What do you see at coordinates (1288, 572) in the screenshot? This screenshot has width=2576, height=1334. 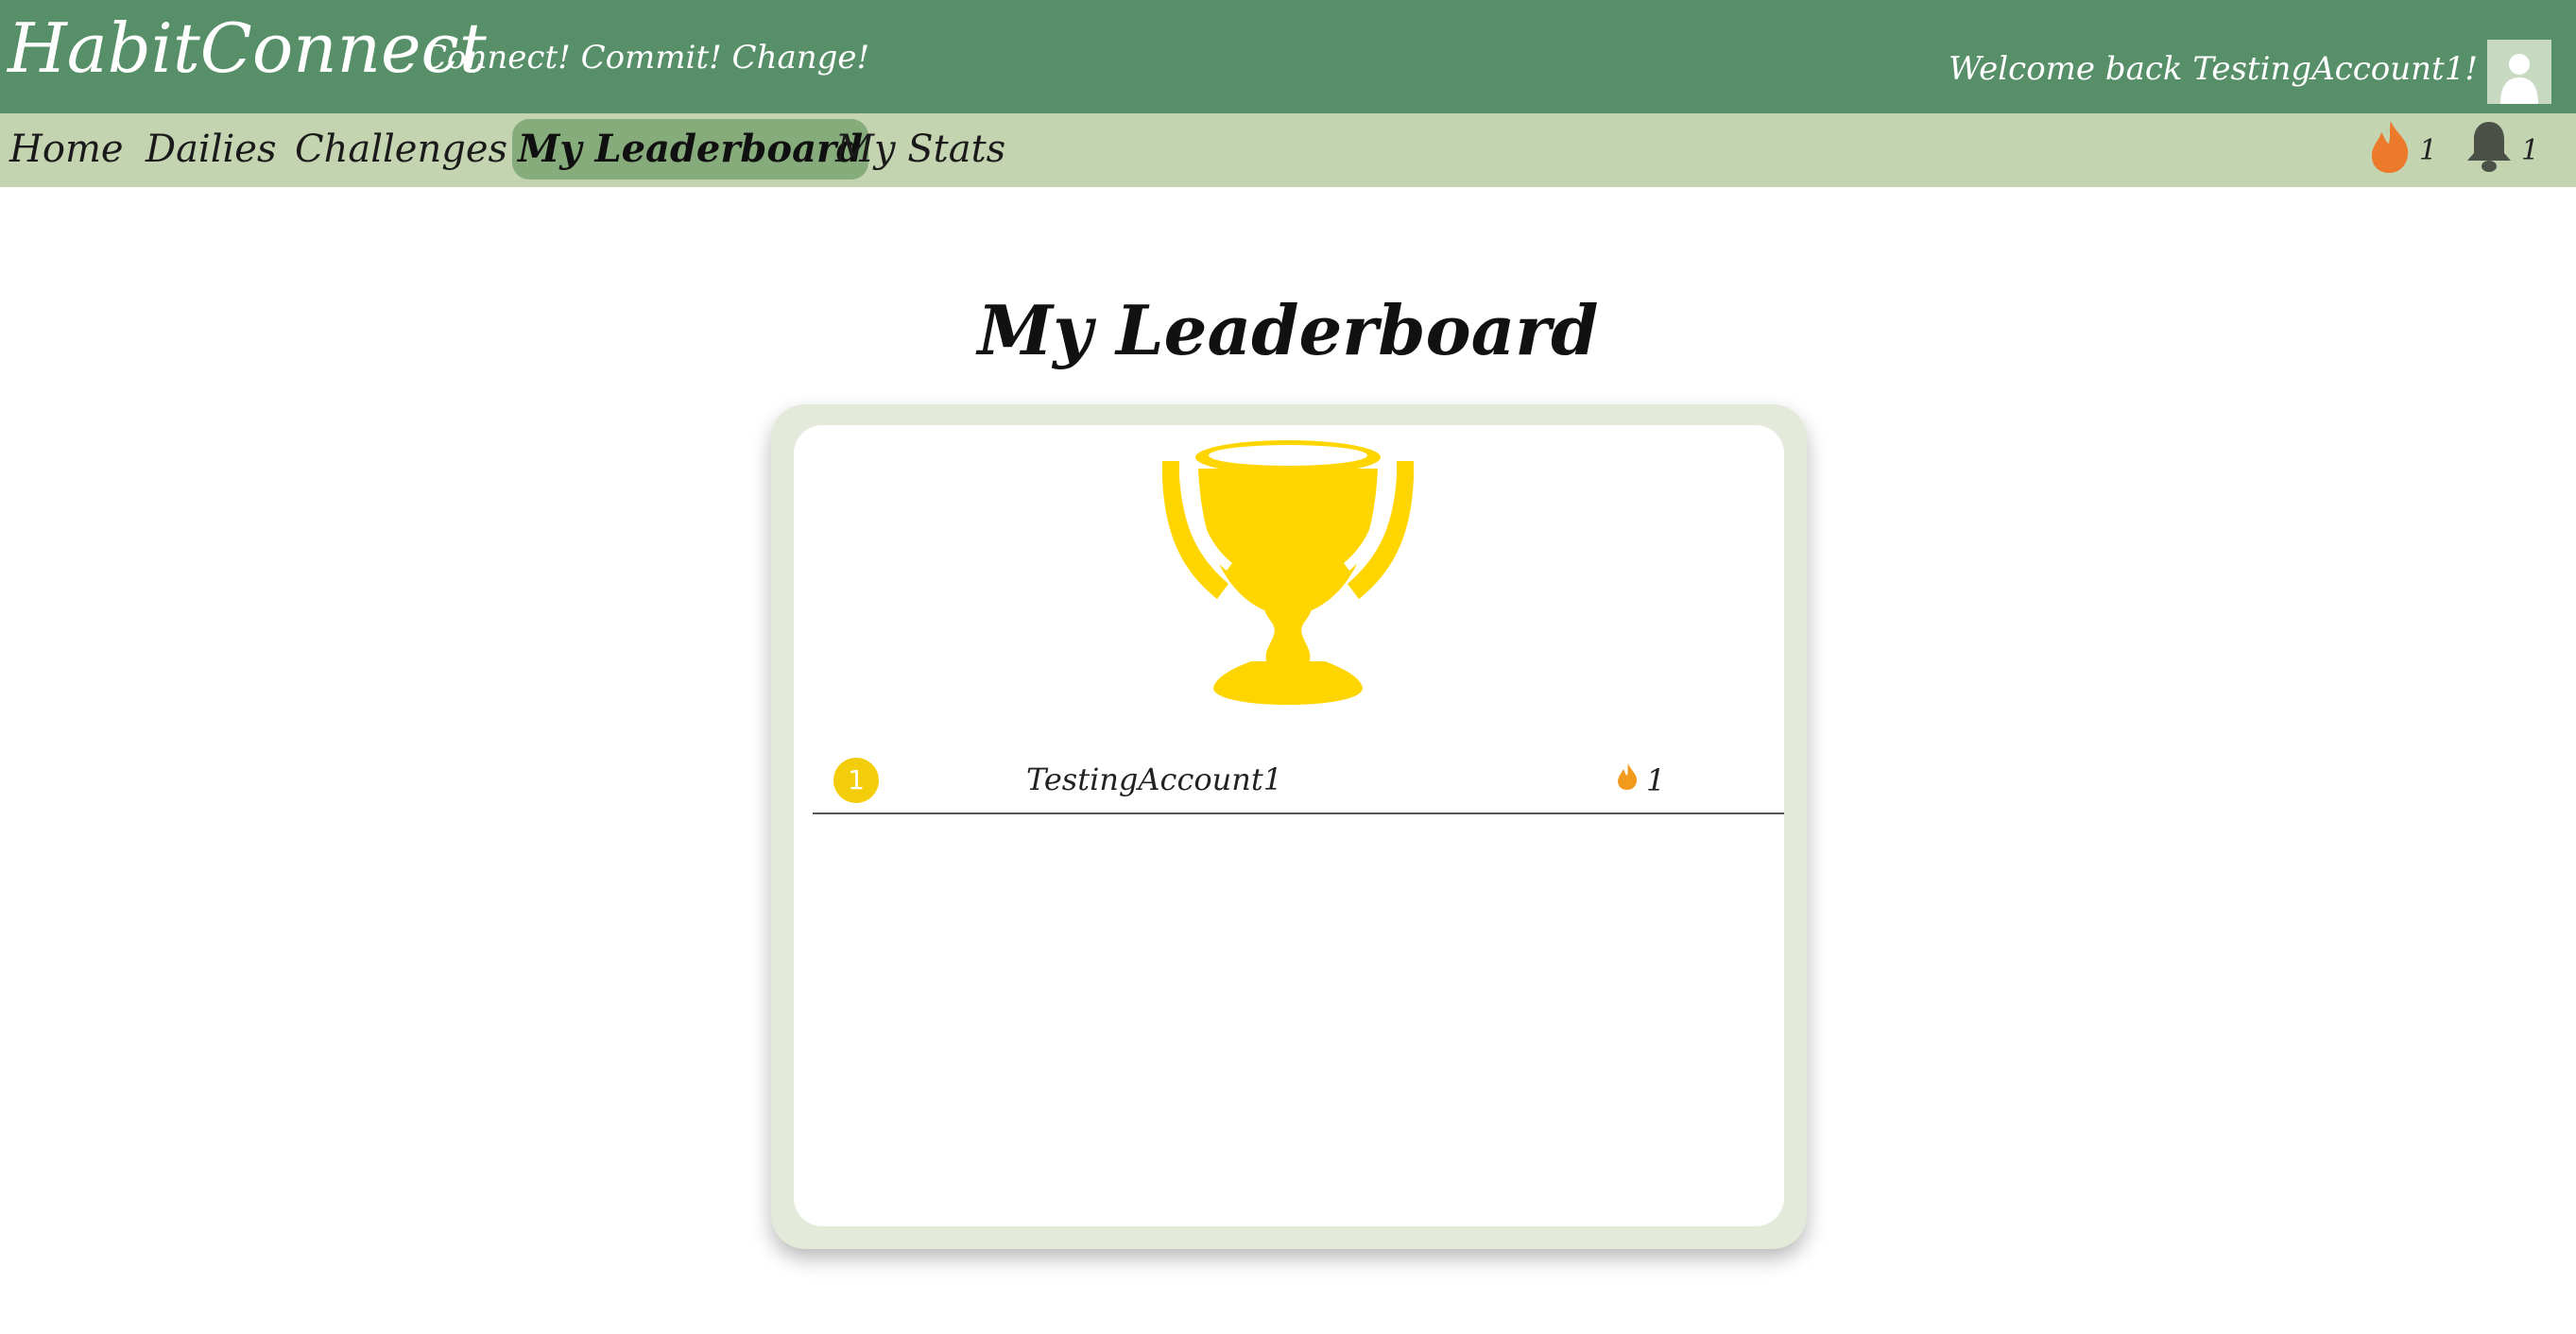 I see `trophy-icon` at bounding box center [1288, 572].